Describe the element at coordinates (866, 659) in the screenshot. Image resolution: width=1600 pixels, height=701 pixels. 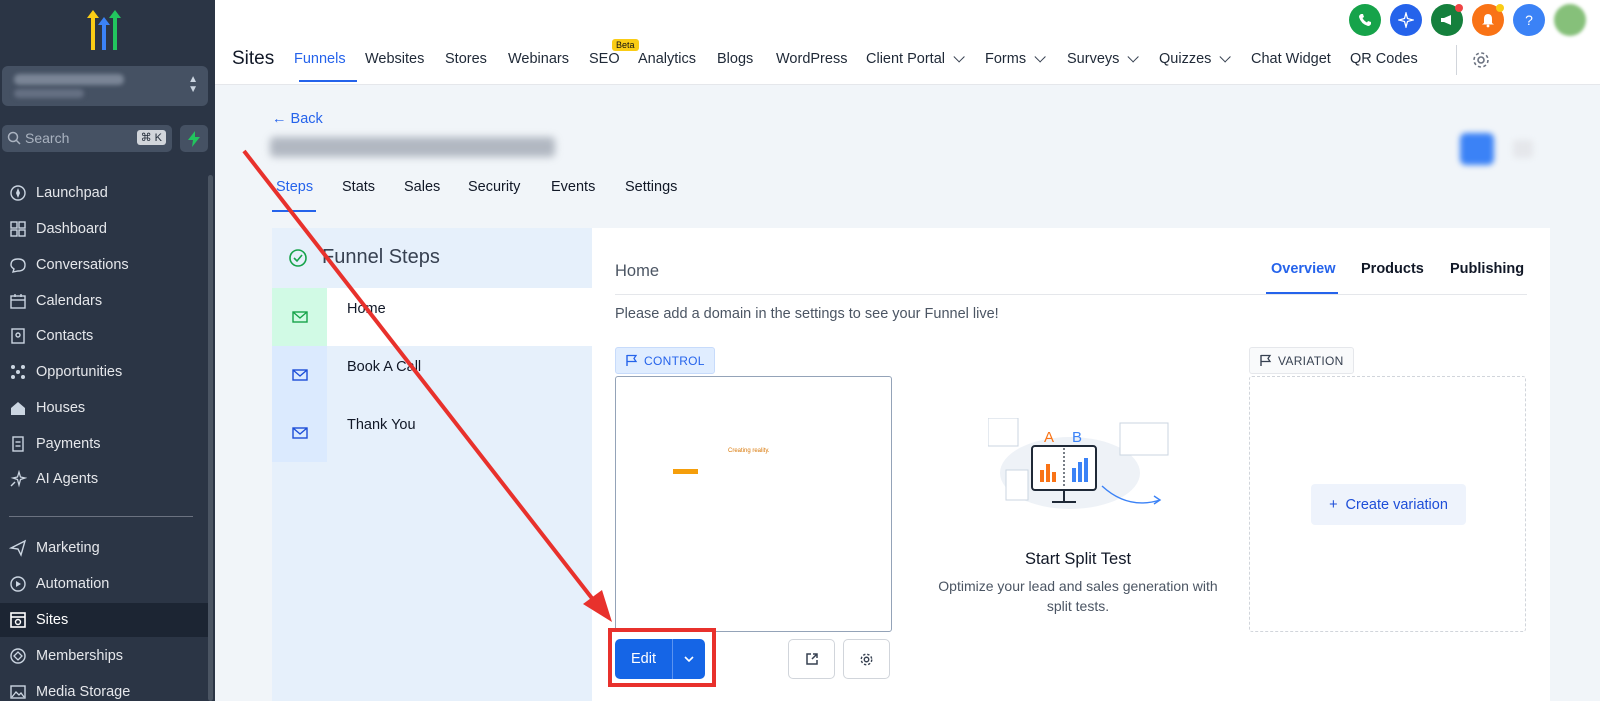
I see `step-settings-button` at that location.